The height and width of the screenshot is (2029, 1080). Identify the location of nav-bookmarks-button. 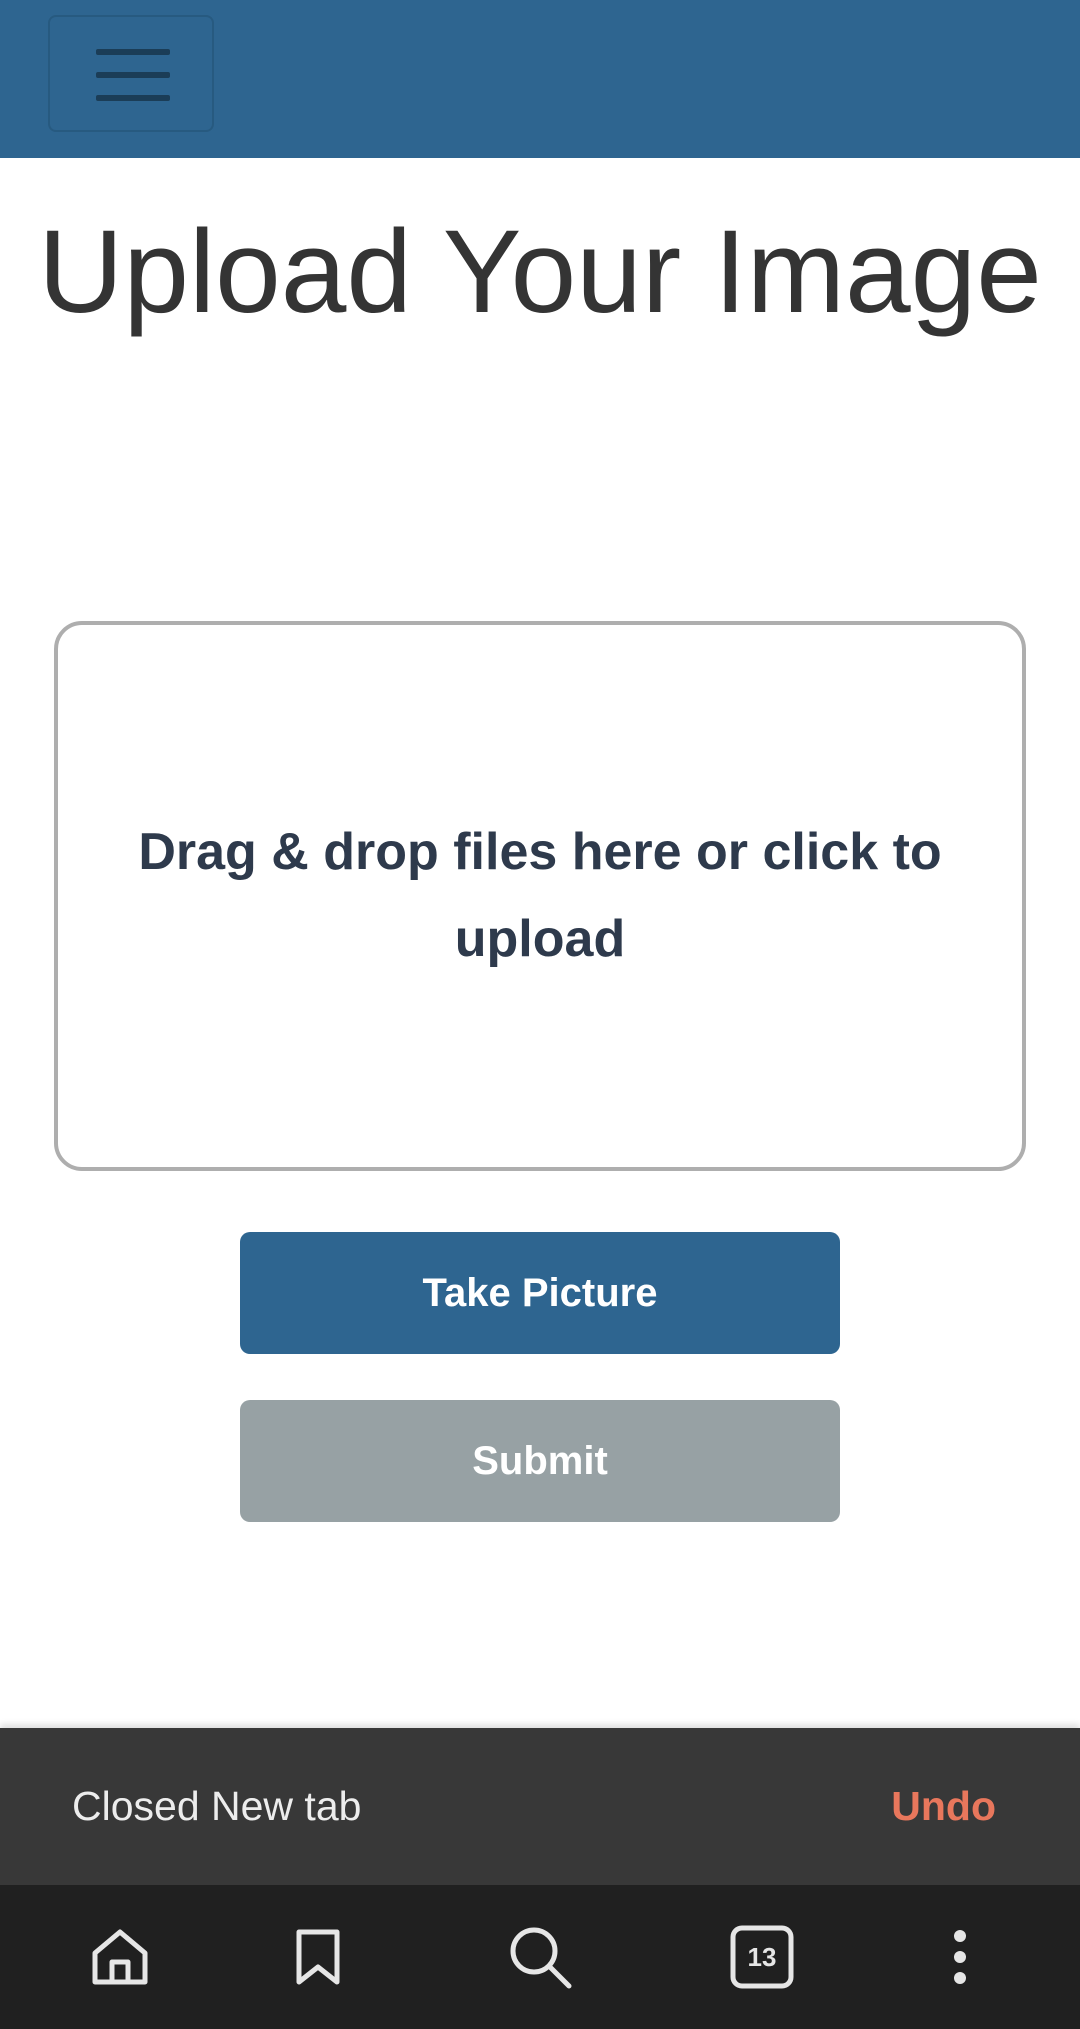
(318, 1957).